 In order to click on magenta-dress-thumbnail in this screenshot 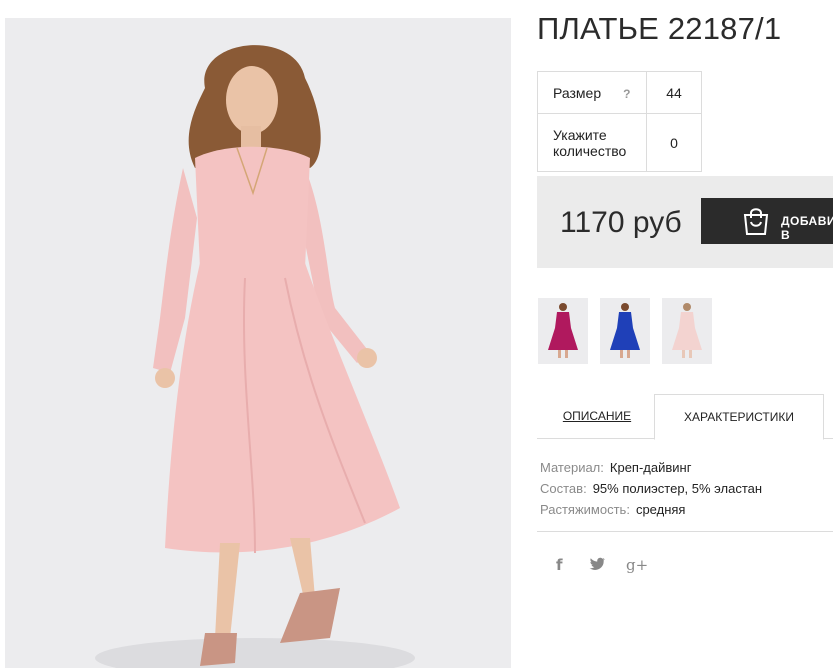, I will do `click(563, 330)`.